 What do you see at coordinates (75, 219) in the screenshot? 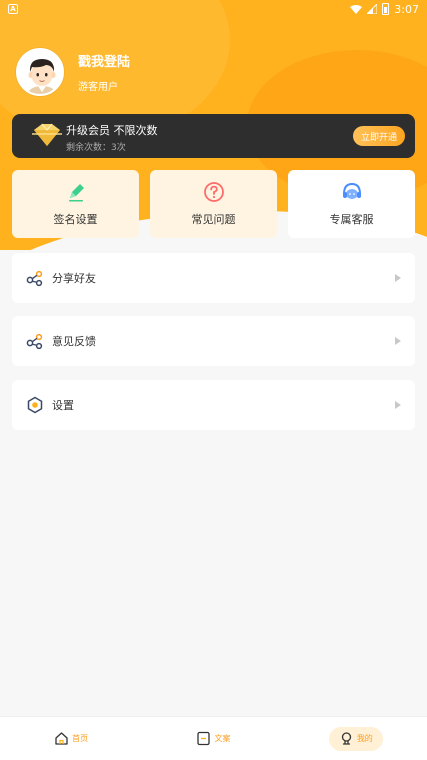
I see `signature-settings-label: 签名设置` at bounding box center [75, 219].